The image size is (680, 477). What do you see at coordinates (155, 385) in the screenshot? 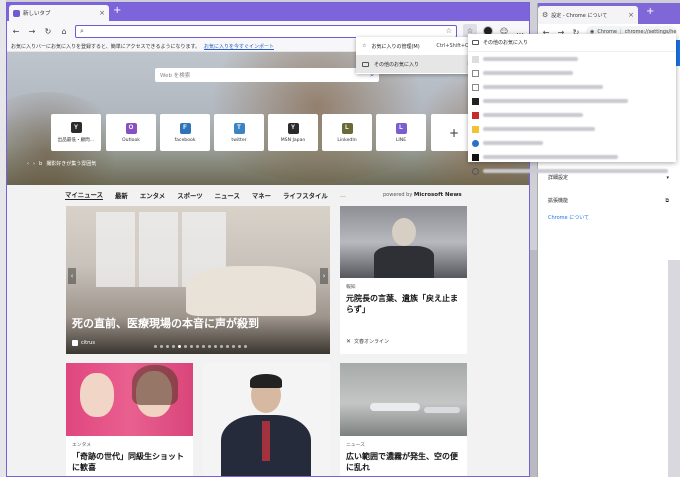
I see `person-hair` at bounding box center [155, 385].